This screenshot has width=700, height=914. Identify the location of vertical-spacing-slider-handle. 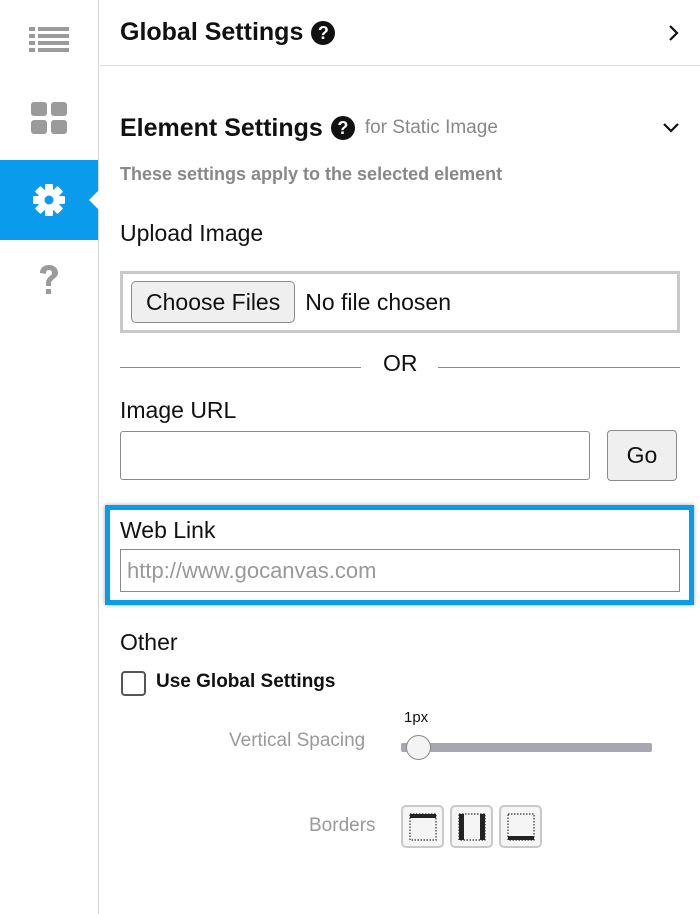
(418, 747).